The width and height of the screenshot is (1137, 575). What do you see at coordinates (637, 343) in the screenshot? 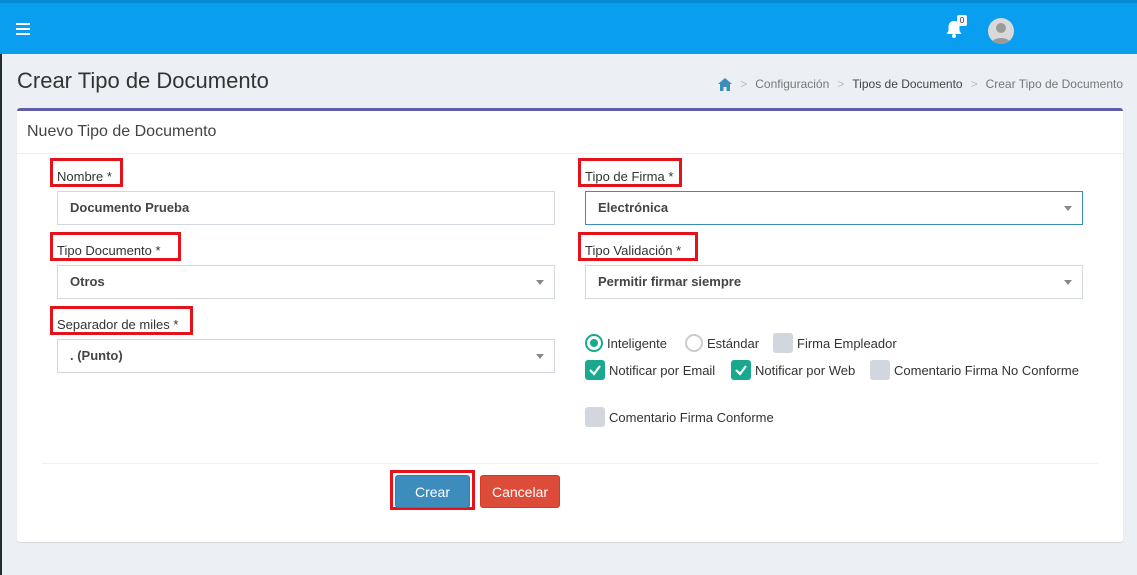
I see `radio-inteligente-label: Inteligente` at bounding box center [637, 343].